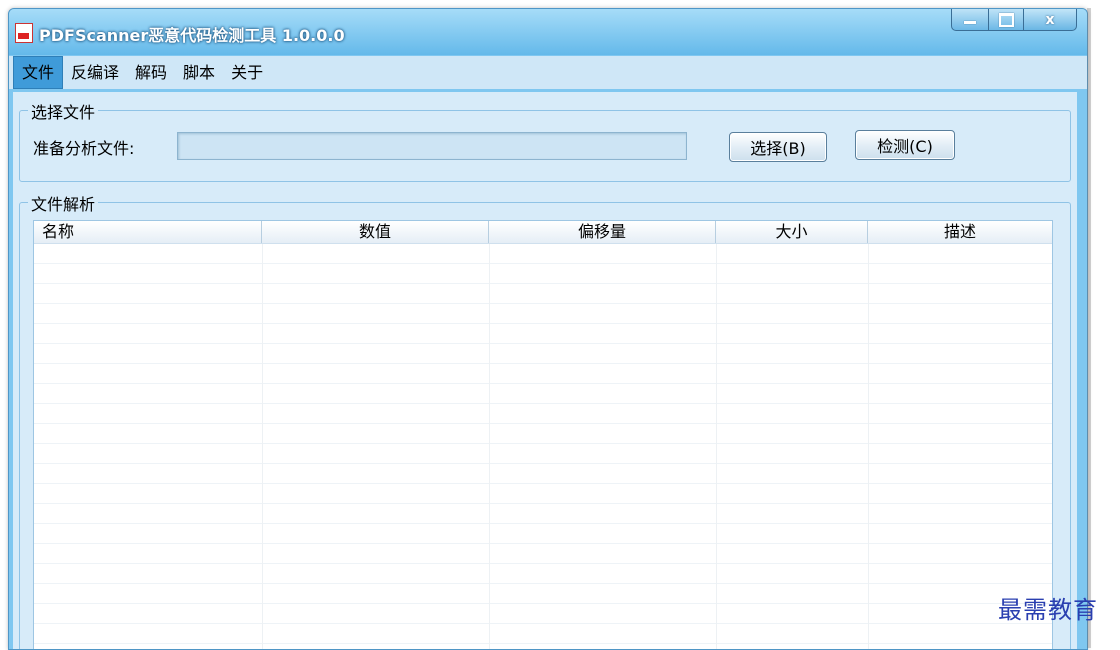 The height and width of the screenshot is (650, 1120). I want to click on column-header-size: 大小, so click(792, 232).